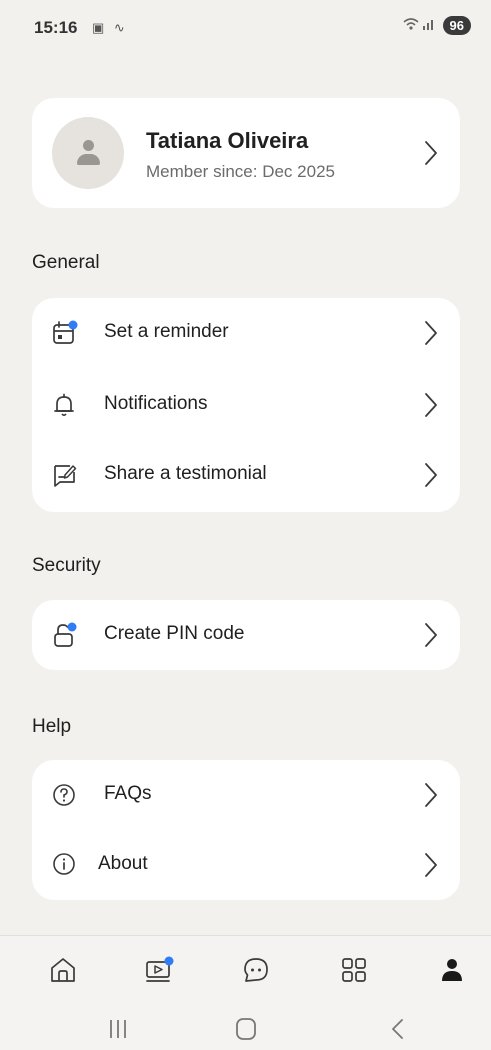 This screenshot has height=1050, width=491. Describe the element at coordinates (128, 793) in the screenshot. I see `menu-item-label: FAQs` at that location.